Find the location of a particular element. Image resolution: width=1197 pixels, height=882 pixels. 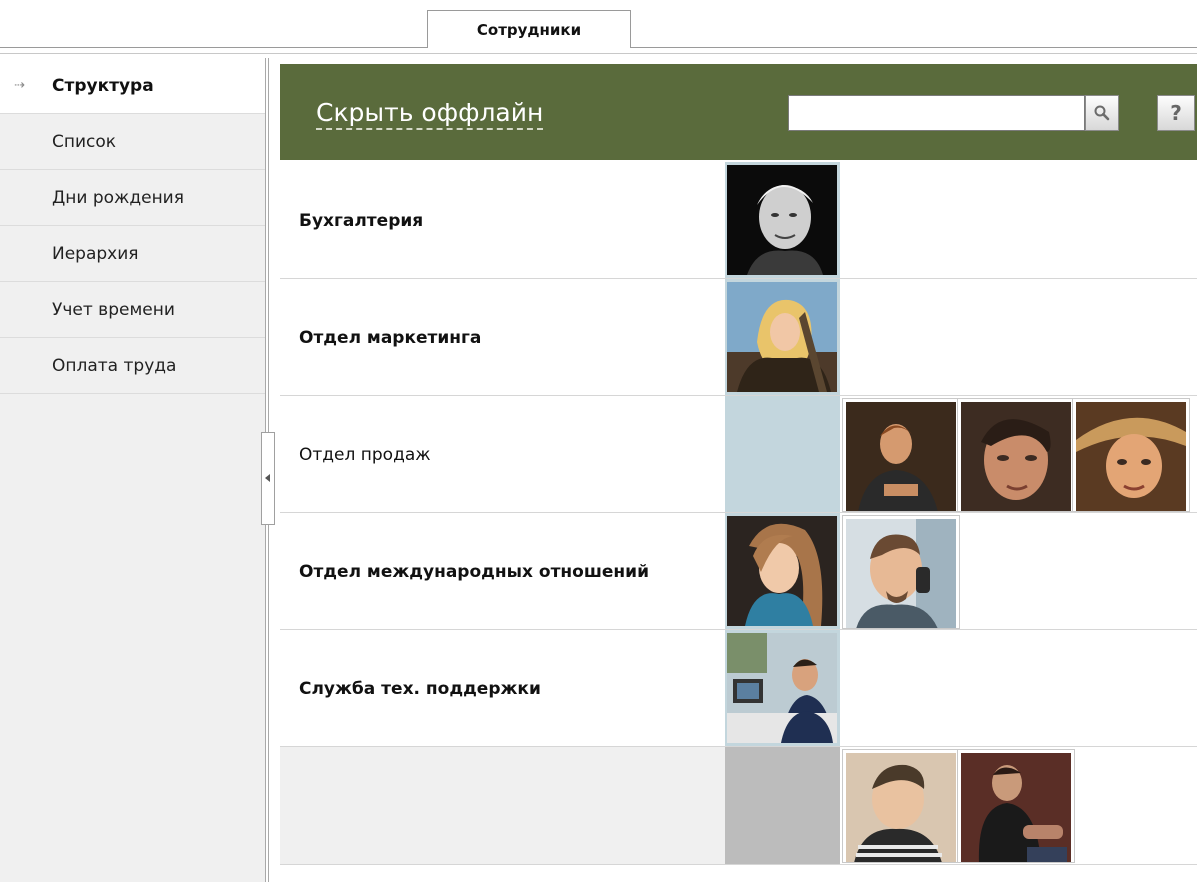

hide-offline-link: Скрыть оффлайн is located at coordinates (430, 114).